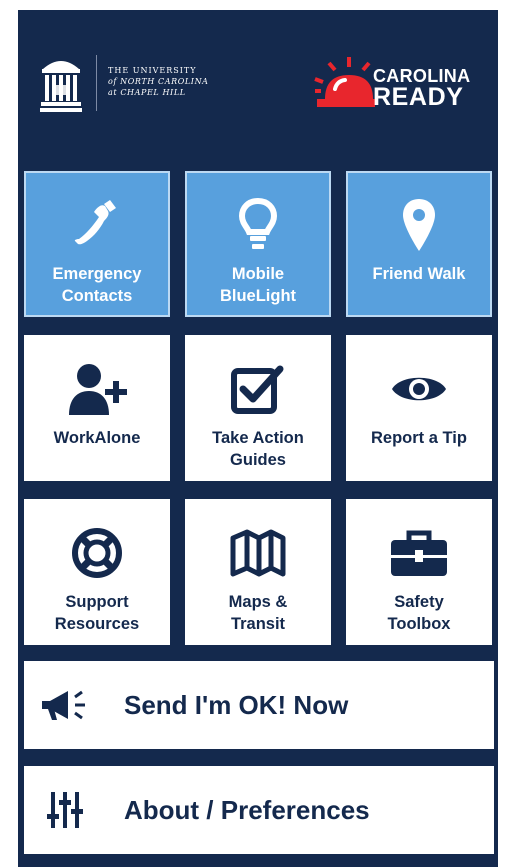 The image size is (506, 867). I want to click on carolina-ready-wordmark: CAROLINA READY, so click(421, 88).